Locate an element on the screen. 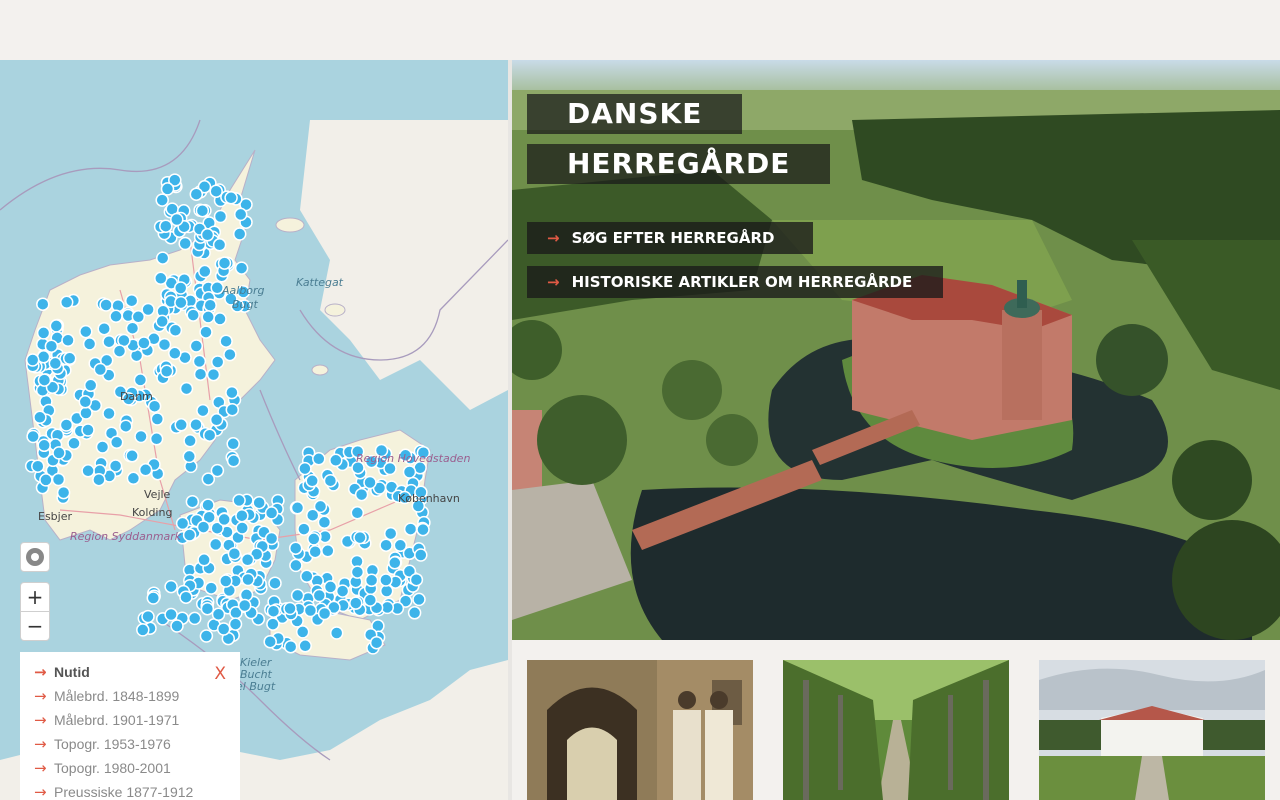  locate-button is located at coordinates (35, 557).